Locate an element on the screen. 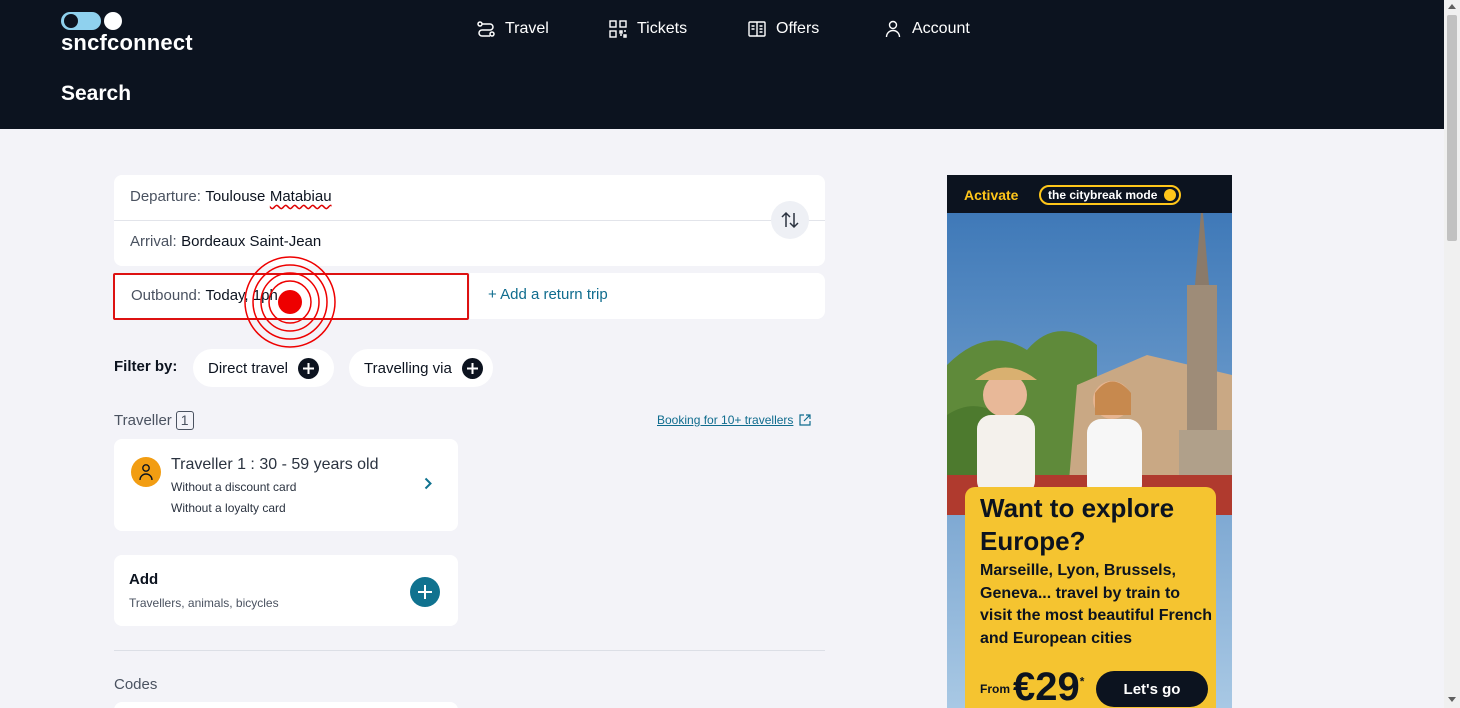 The image size is (1460, 708). traveller-name: Traveller 1 : 30 - 59 years old is located at coordinates (275, 464).